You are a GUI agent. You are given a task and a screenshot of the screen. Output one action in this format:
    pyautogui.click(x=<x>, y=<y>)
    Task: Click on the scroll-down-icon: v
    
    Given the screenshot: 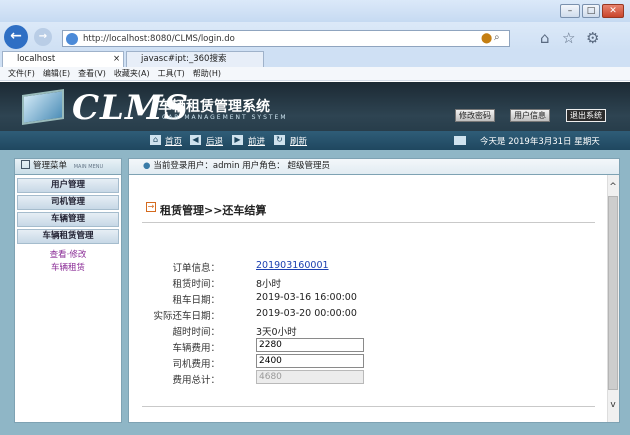 What is the action you would take?
    pyautogui.click(x=613, y=405)
    